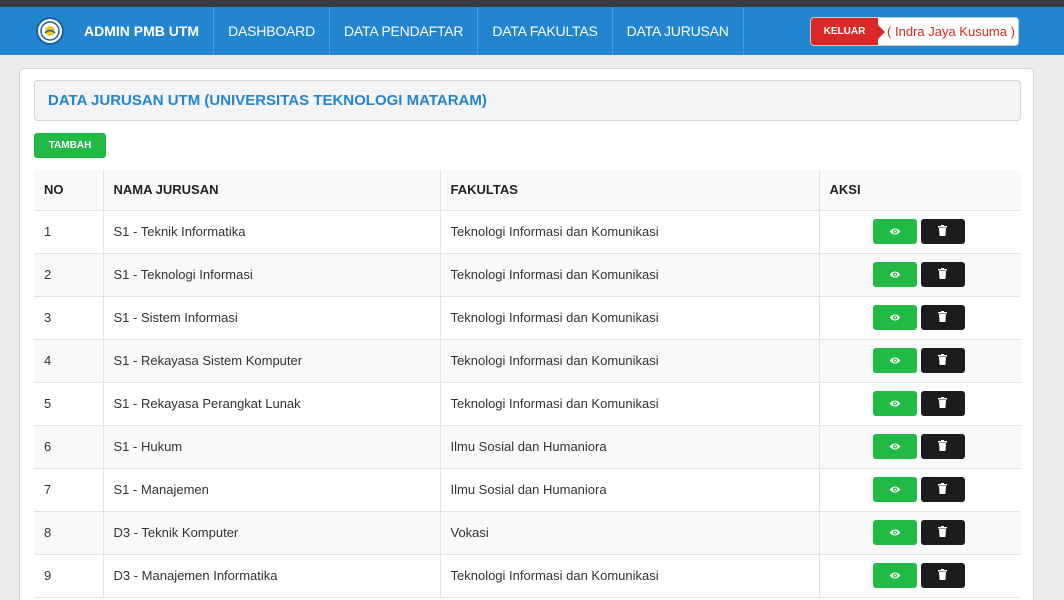 Image resolution: width=1064 pixels, height=600 pixels. Describe the element at coordinates (919, 190) in the screenshot. I see `column-header-aksi: AKSI` at that location.